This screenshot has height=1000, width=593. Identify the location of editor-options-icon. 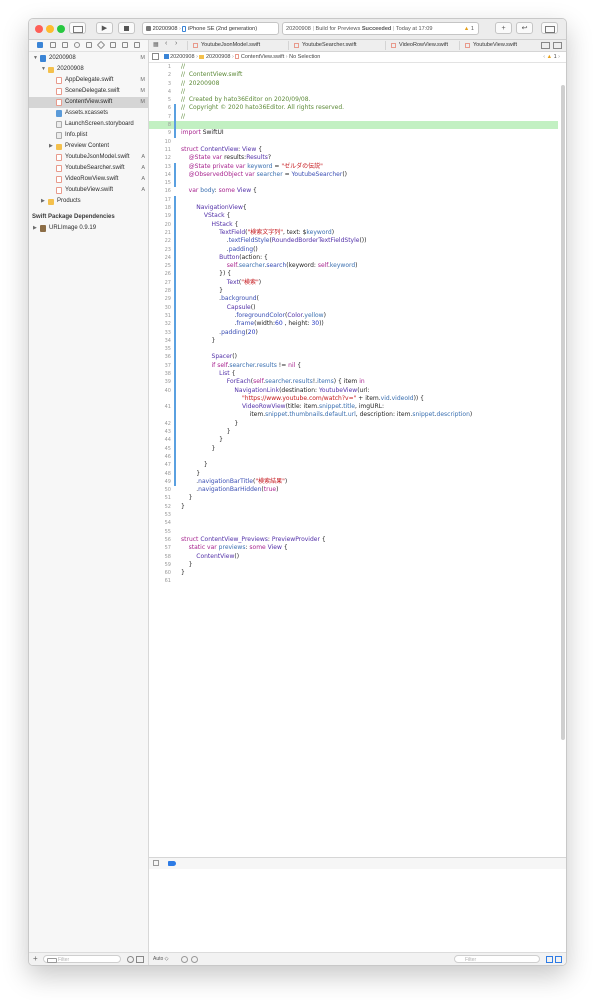
(545, 45).